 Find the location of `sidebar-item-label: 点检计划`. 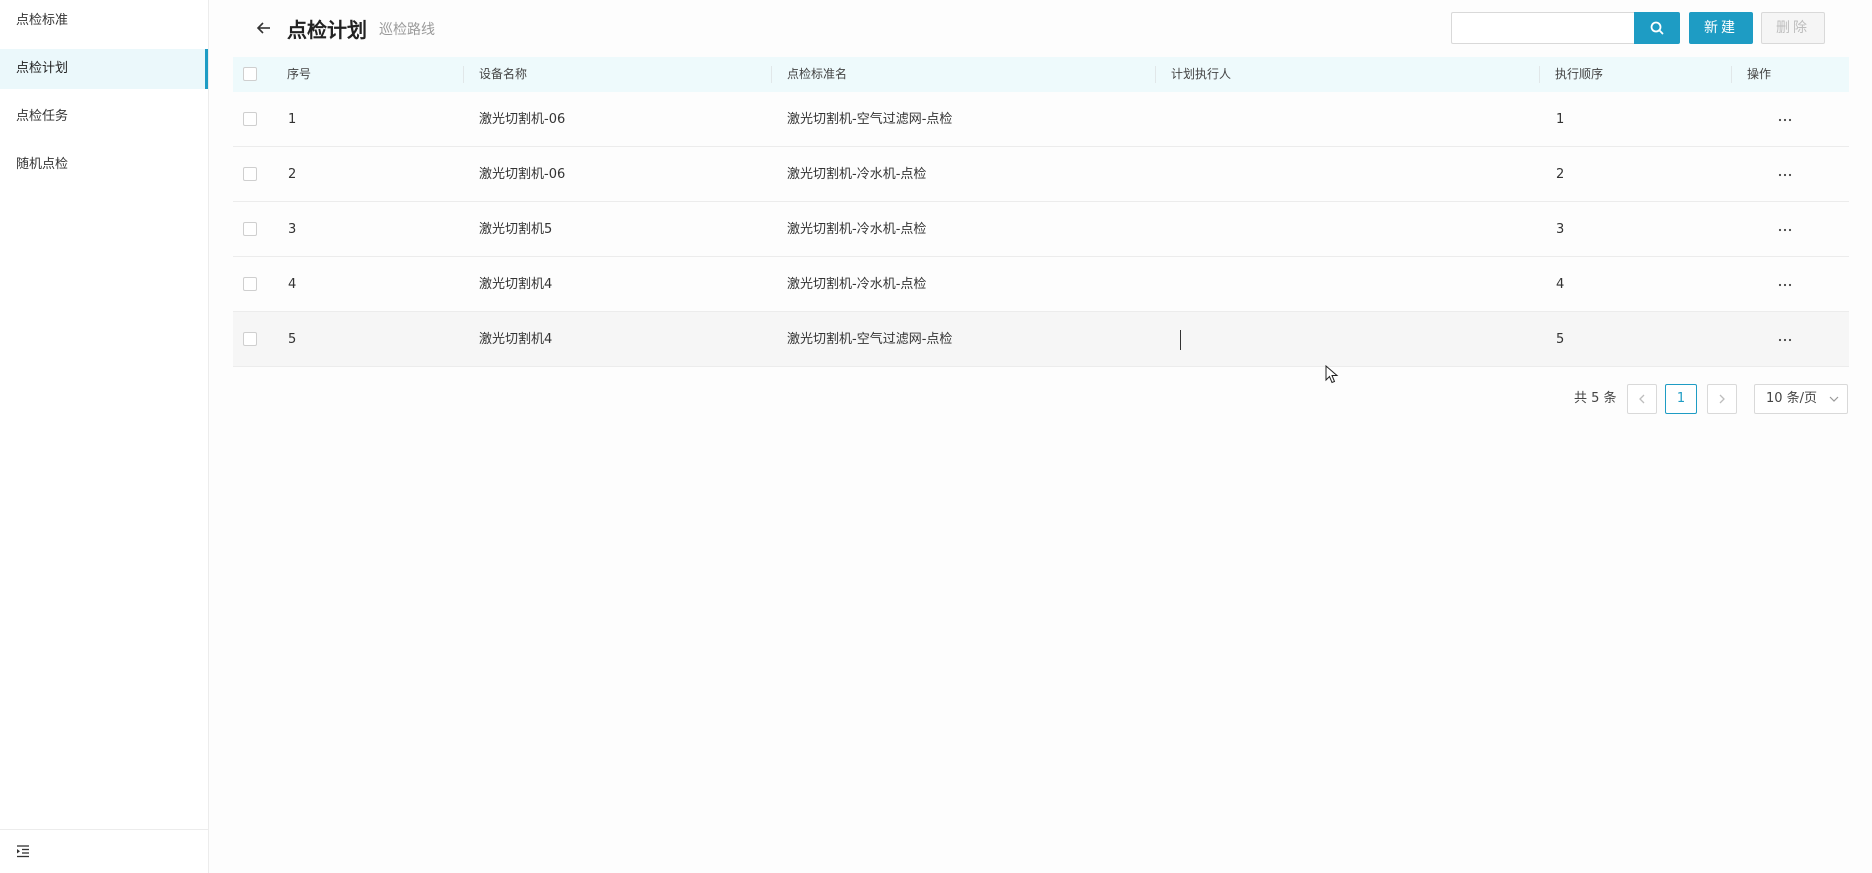

sidebar-item-label: 点检计划 is located at coordinates (42, 68).